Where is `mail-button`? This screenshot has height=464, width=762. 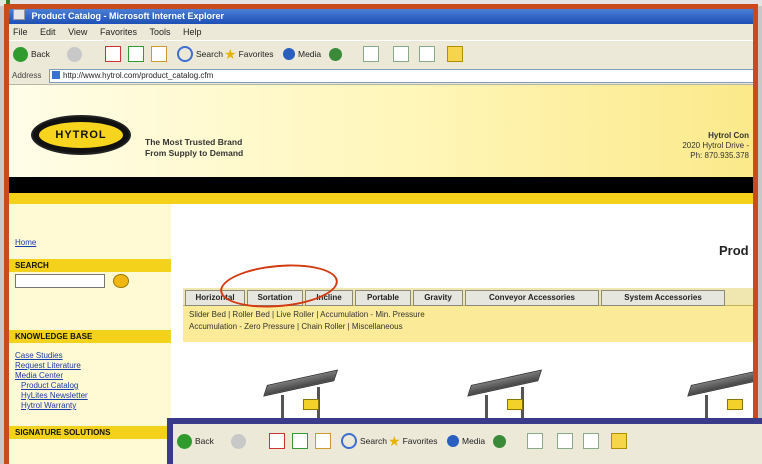 mail-button is located at coordinates (371, 54).